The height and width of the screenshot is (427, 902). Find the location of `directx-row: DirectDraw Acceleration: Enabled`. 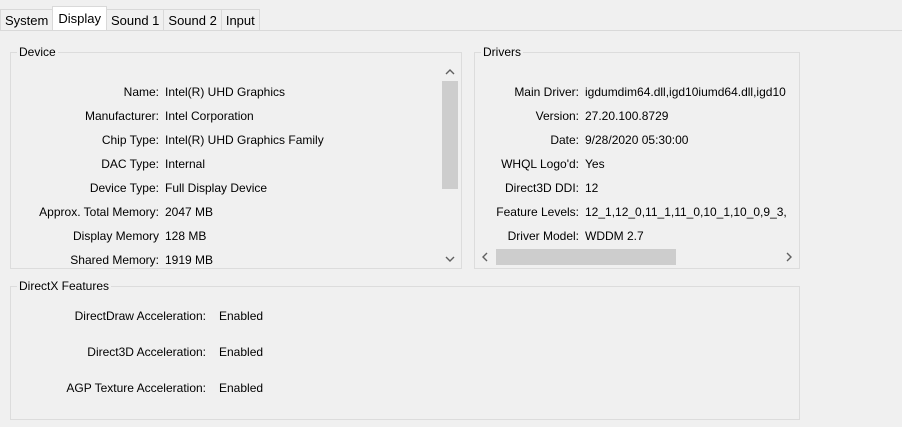

directx-row: DirectDraw Acceleration: Enabled is located at coordinates (211, 316).